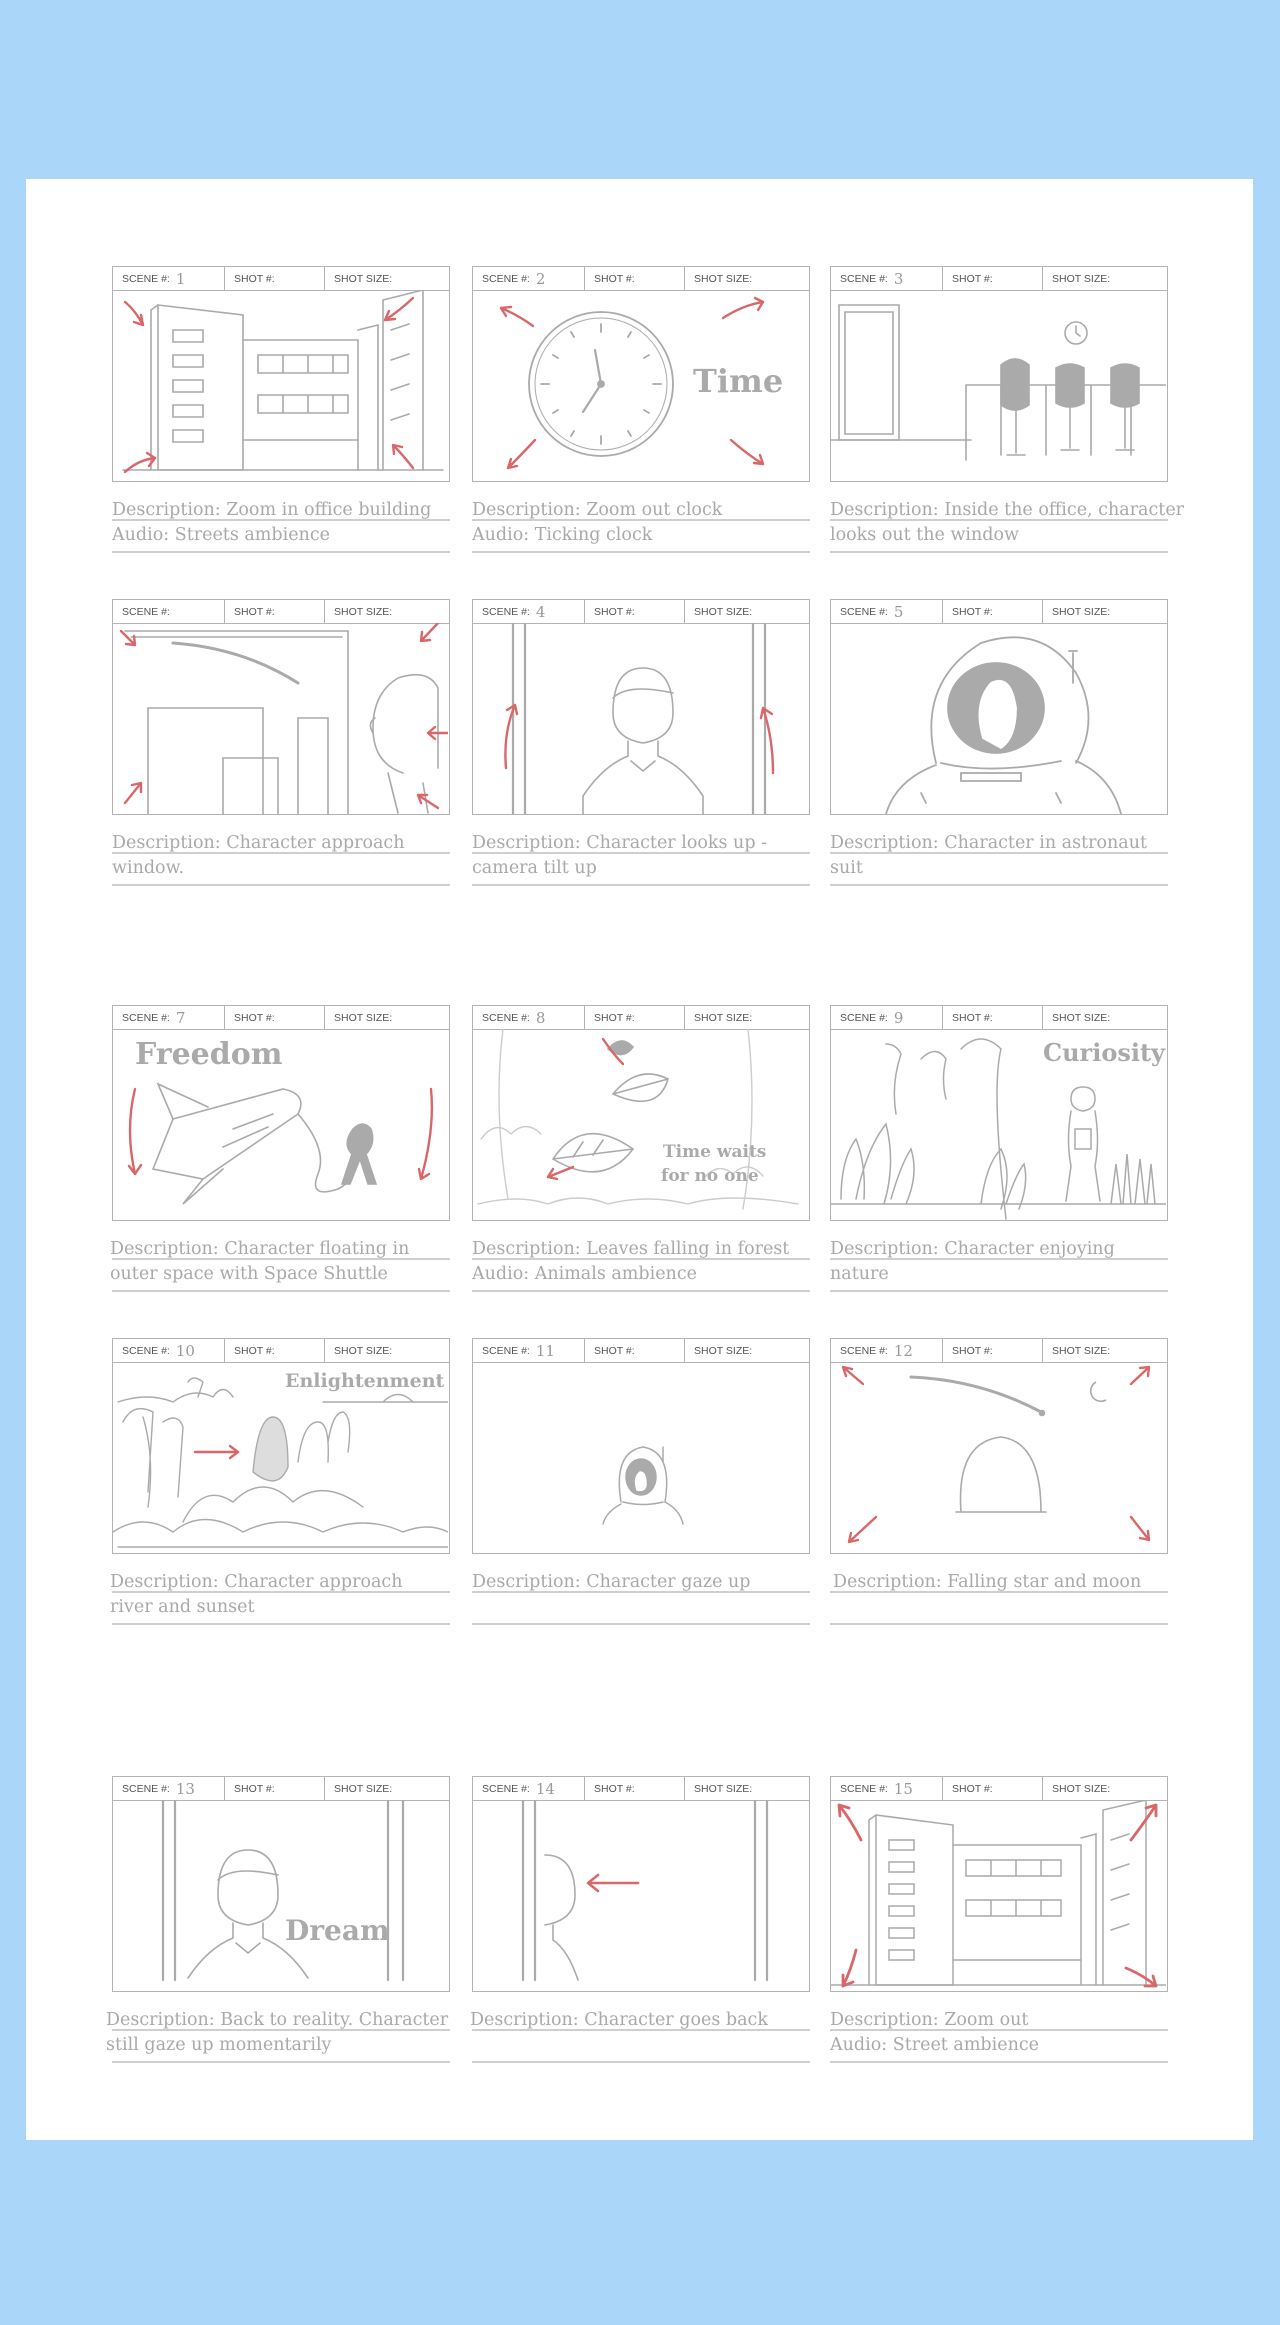  I want to click on clock-sketch: Time, so click(641, 383).